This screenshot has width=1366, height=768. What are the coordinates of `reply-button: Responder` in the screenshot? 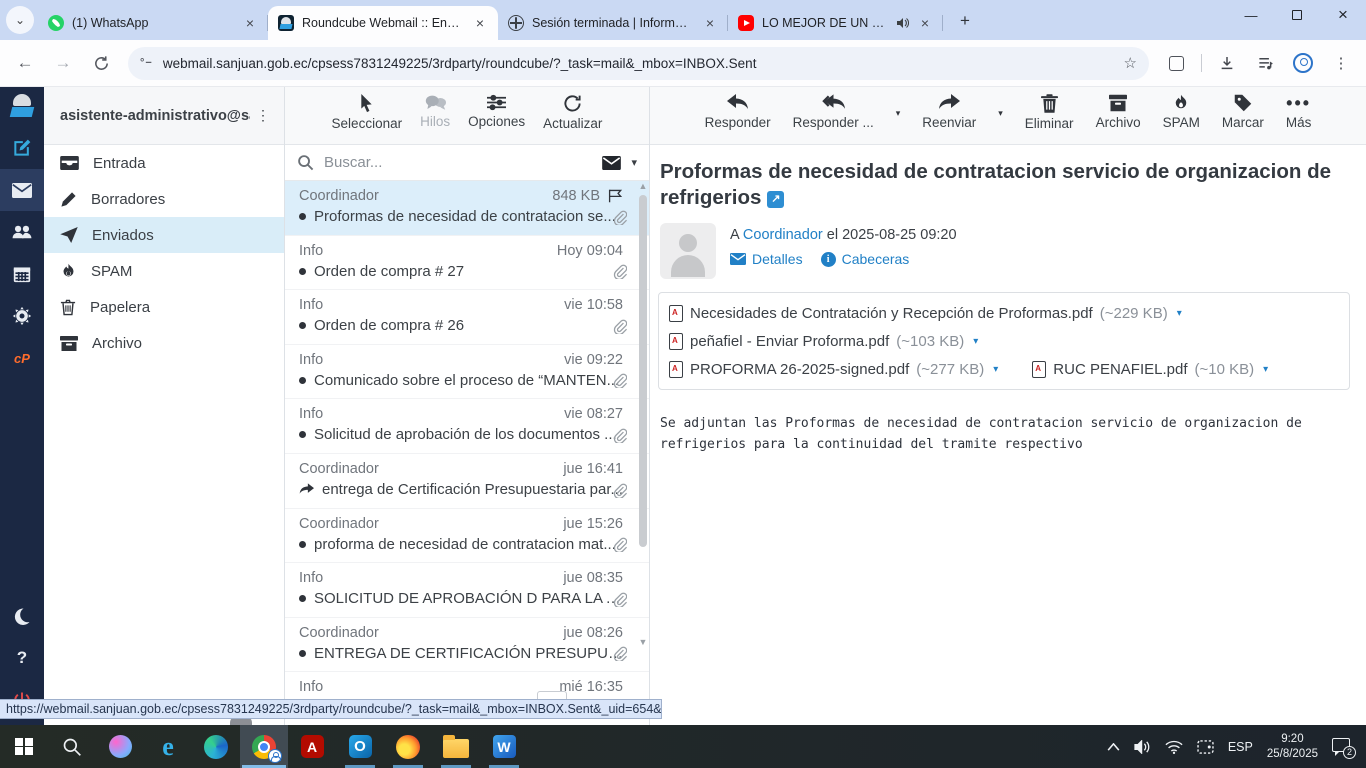 It's located at (738, 112).